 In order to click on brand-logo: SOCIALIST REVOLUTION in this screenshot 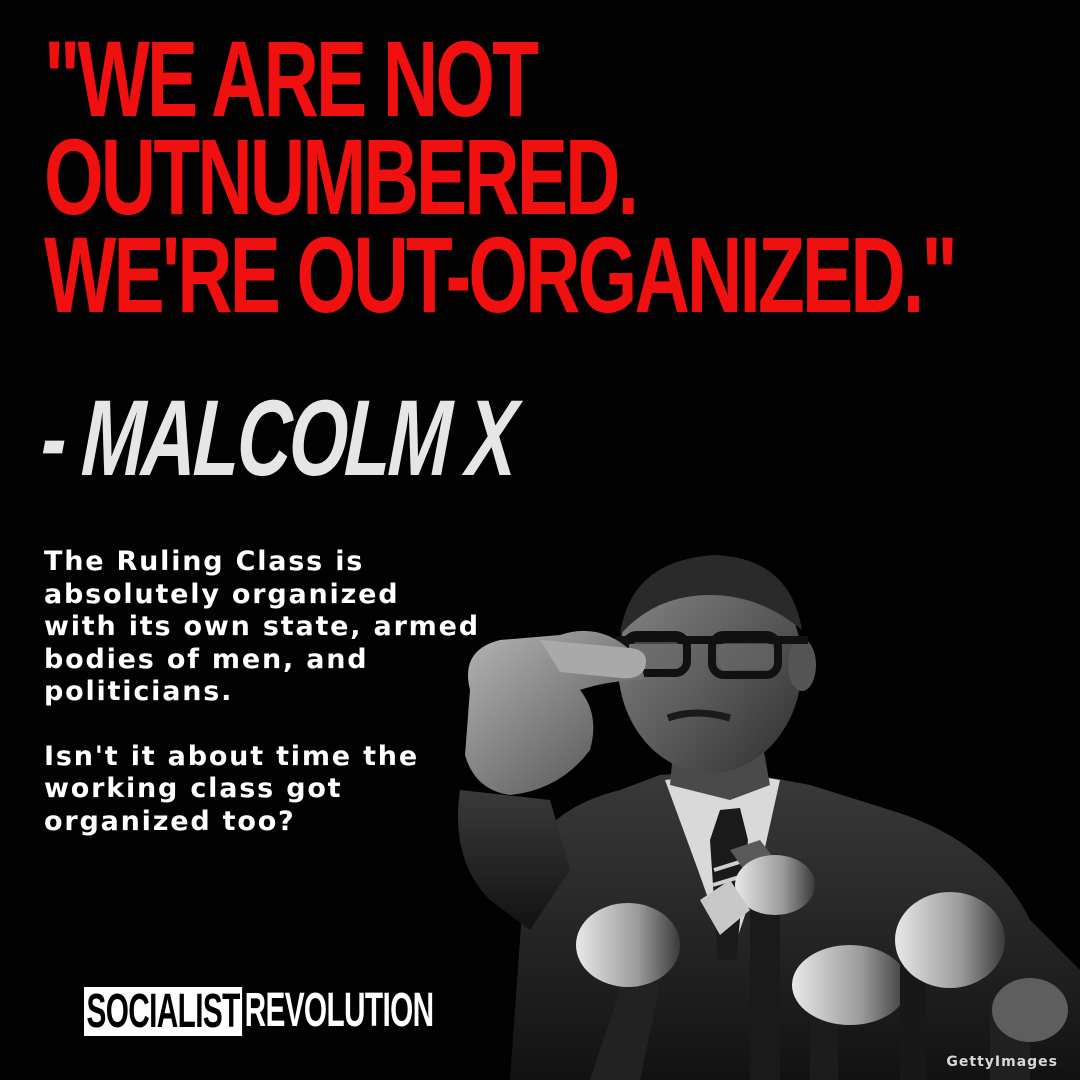, I will do `click(366, 1011)`.